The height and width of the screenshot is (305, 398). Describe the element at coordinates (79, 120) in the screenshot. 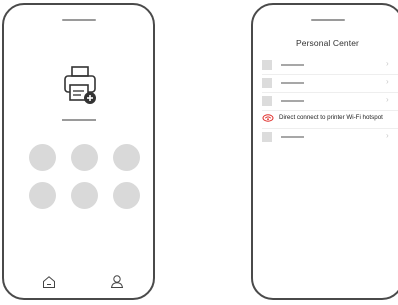

I see `divider-line` at that location.